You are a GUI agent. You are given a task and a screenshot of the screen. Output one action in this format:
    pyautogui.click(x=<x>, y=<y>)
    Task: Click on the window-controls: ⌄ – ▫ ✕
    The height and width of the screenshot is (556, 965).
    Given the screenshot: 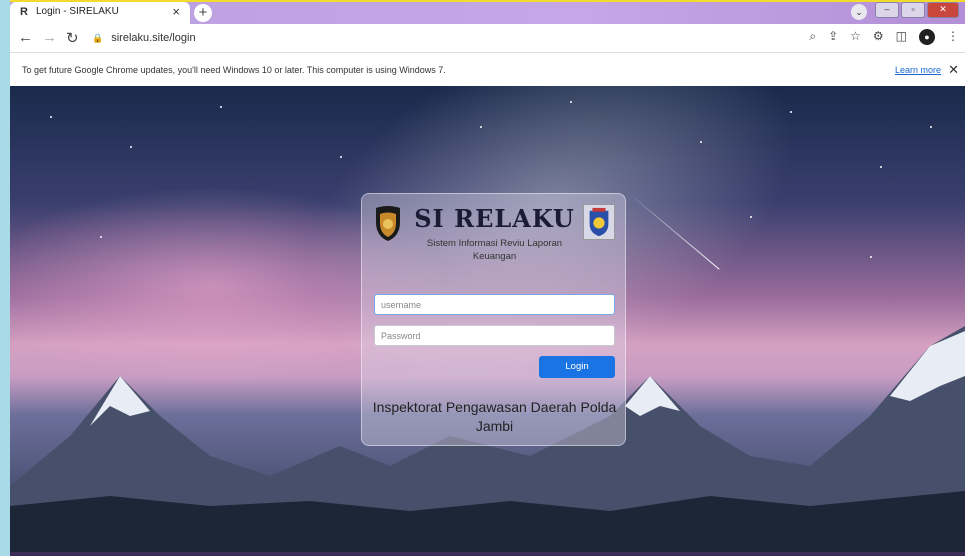 What is the action you would take?
    pyautogui.click(x=905, y=11)
    